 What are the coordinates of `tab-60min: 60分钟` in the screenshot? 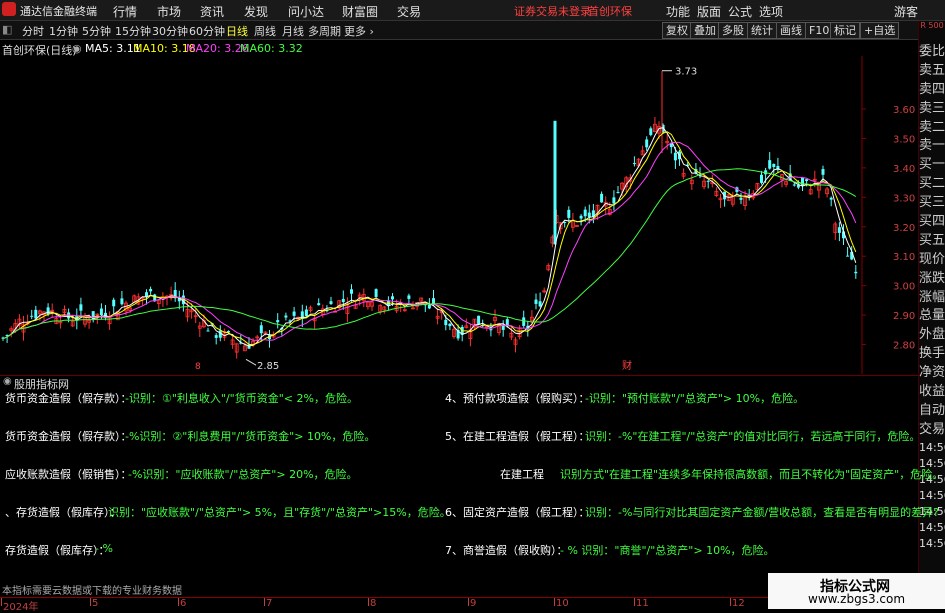 It's located at (207, 31).